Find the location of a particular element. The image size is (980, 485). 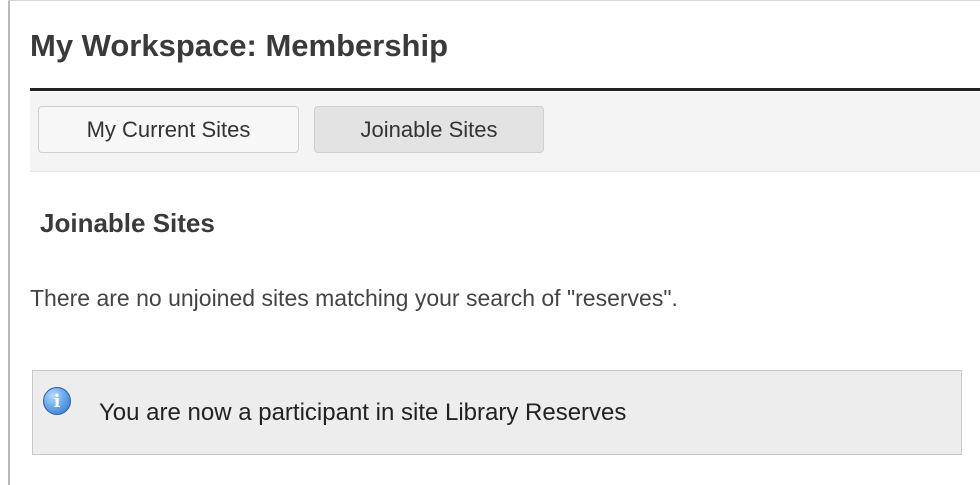

section-heading: Joinable Sites is located at coordinates (127, 223).